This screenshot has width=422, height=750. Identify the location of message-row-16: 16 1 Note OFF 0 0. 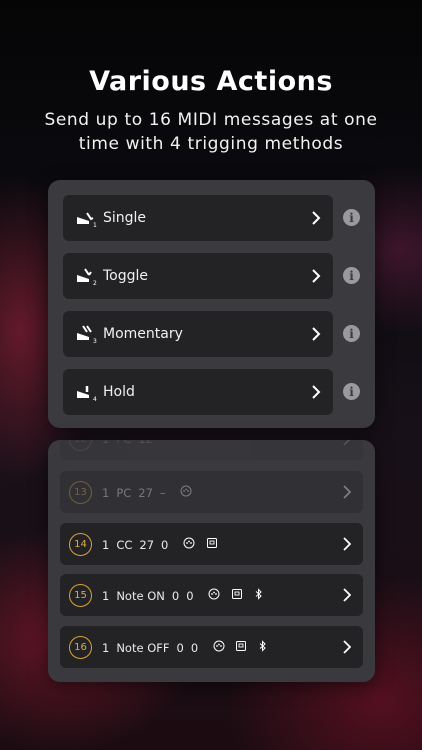
(211, 647).